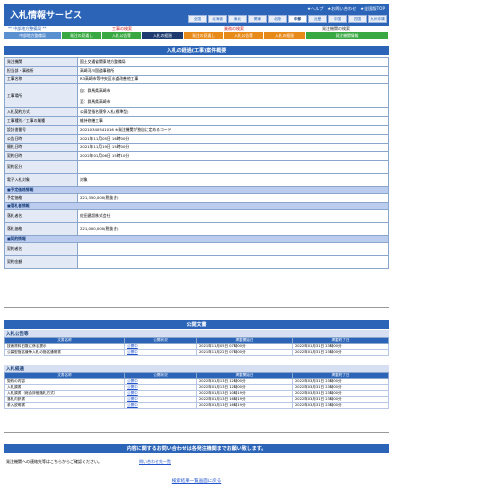 The height and width of the screenshot is (492, 500). What do you see at coordinates (244, 352) in the screenshot?
I see `doc-start: 2021年11月22日 07時00分` at bounding box center [244, 352].